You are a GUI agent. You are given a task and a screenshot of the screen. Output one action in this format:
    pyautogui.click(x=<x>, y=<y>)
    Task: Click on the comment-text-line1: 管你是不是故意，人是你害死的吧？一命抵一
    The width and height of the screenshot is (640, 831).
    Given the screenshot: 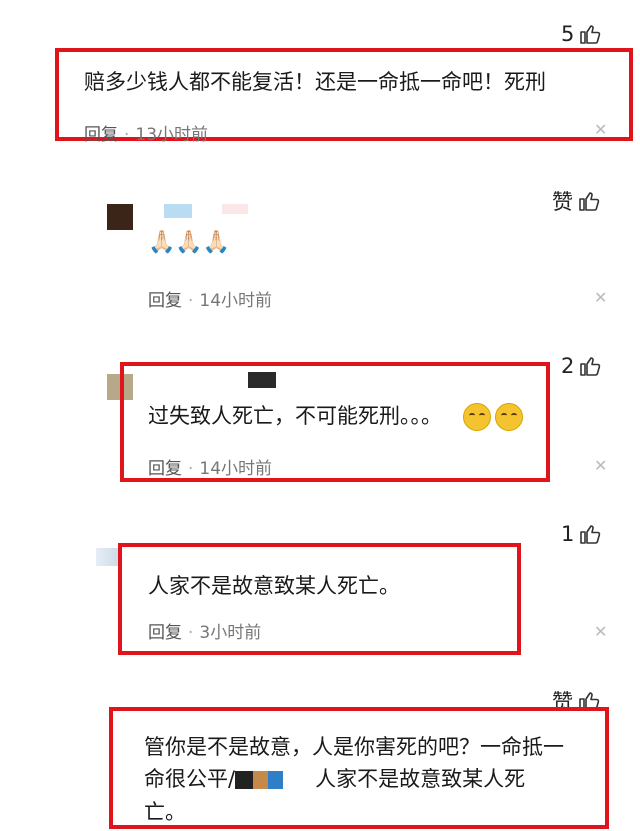 What is the action you would take?
    pyautogui.click(x=354, y=747)
    